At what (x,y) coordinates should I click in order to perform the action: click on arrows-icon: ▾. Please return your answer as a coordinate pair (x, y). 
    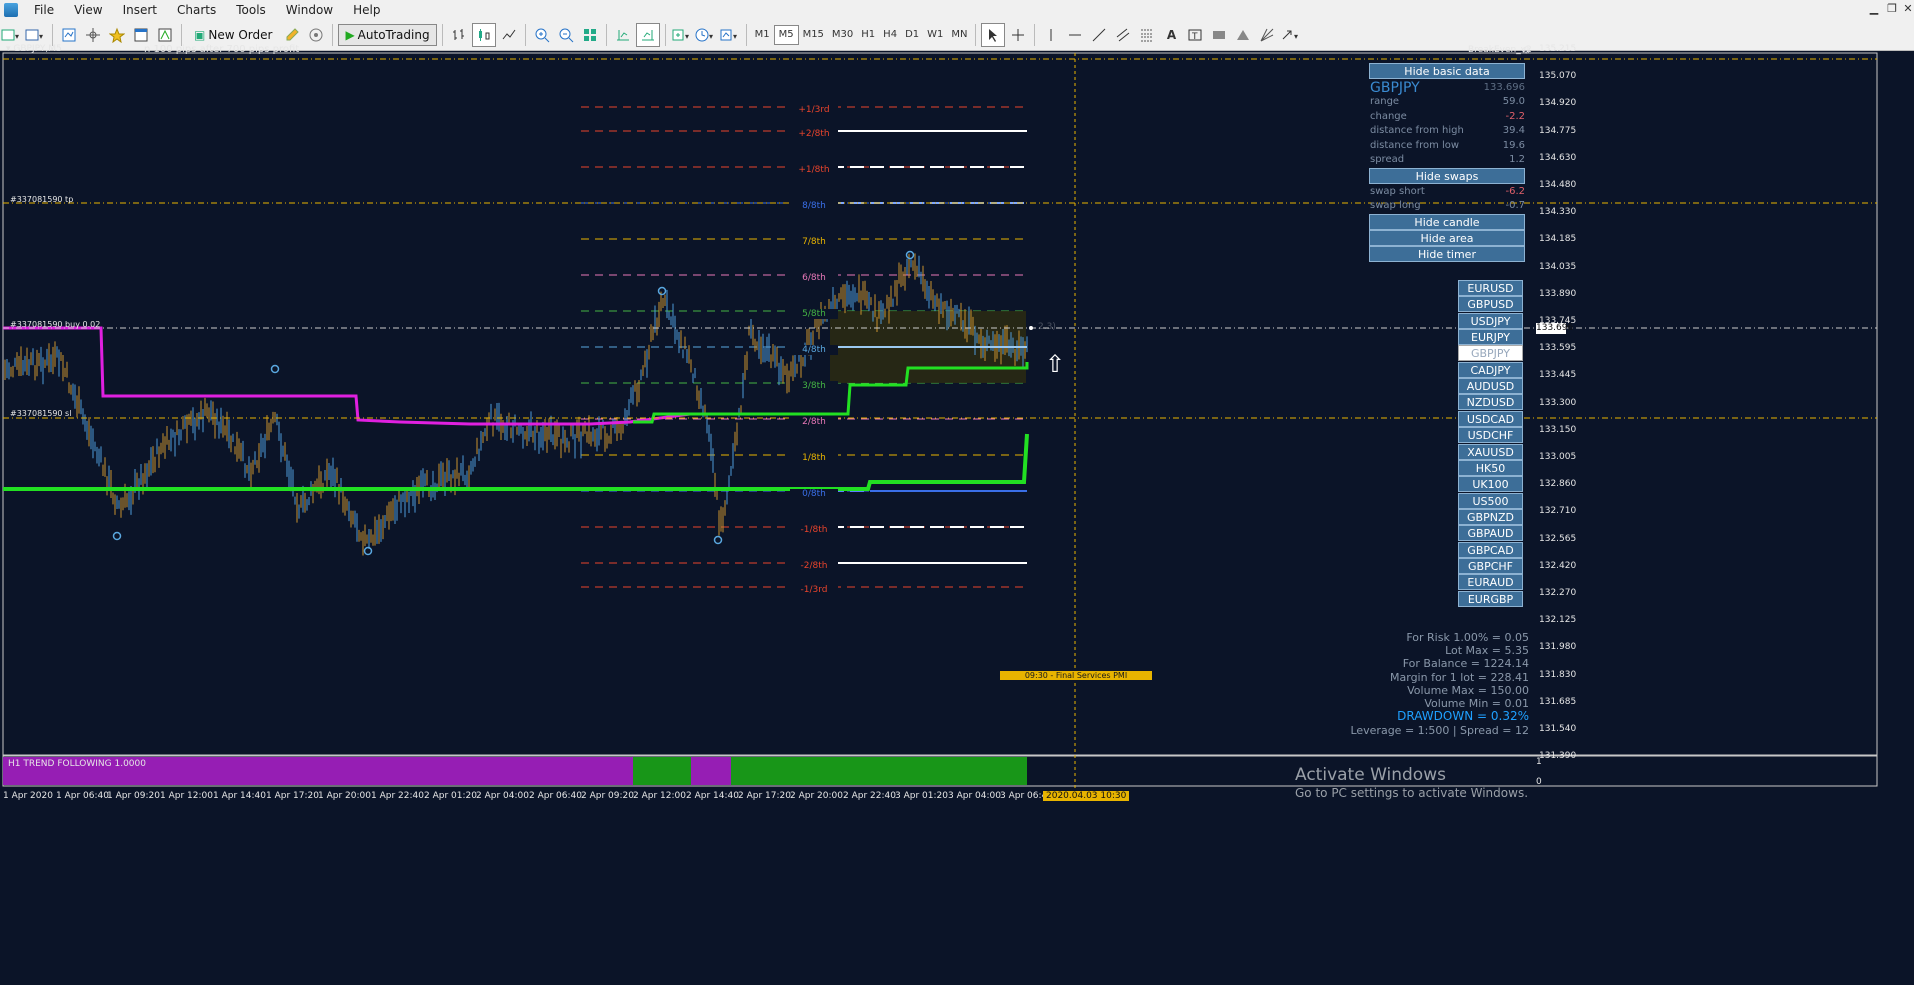
    Looking at the image, I should click on (1291, 35).